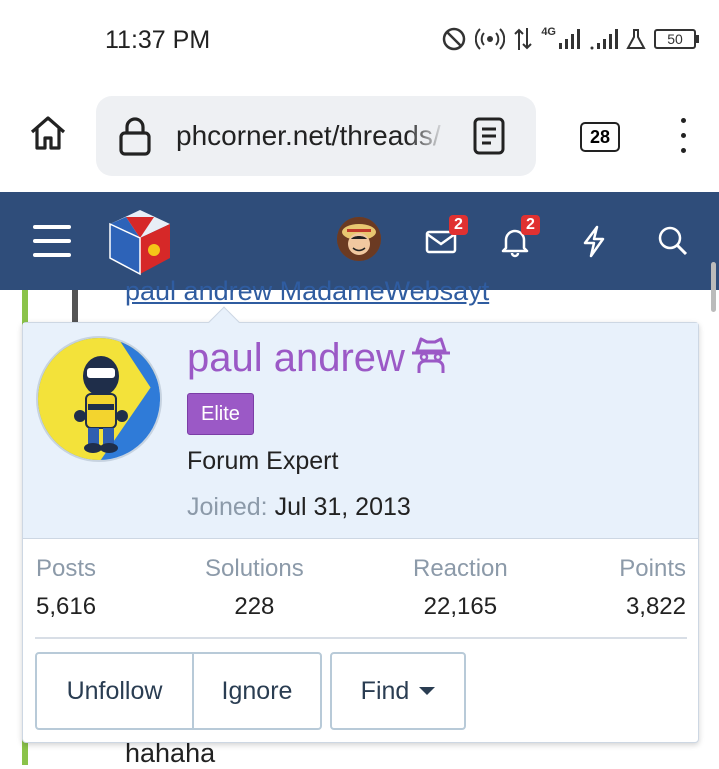 The image size is (719, 769). Describe the element at coordinates (257, 691) in the screenshot. I see `ignore-button: Ignore` at that location.